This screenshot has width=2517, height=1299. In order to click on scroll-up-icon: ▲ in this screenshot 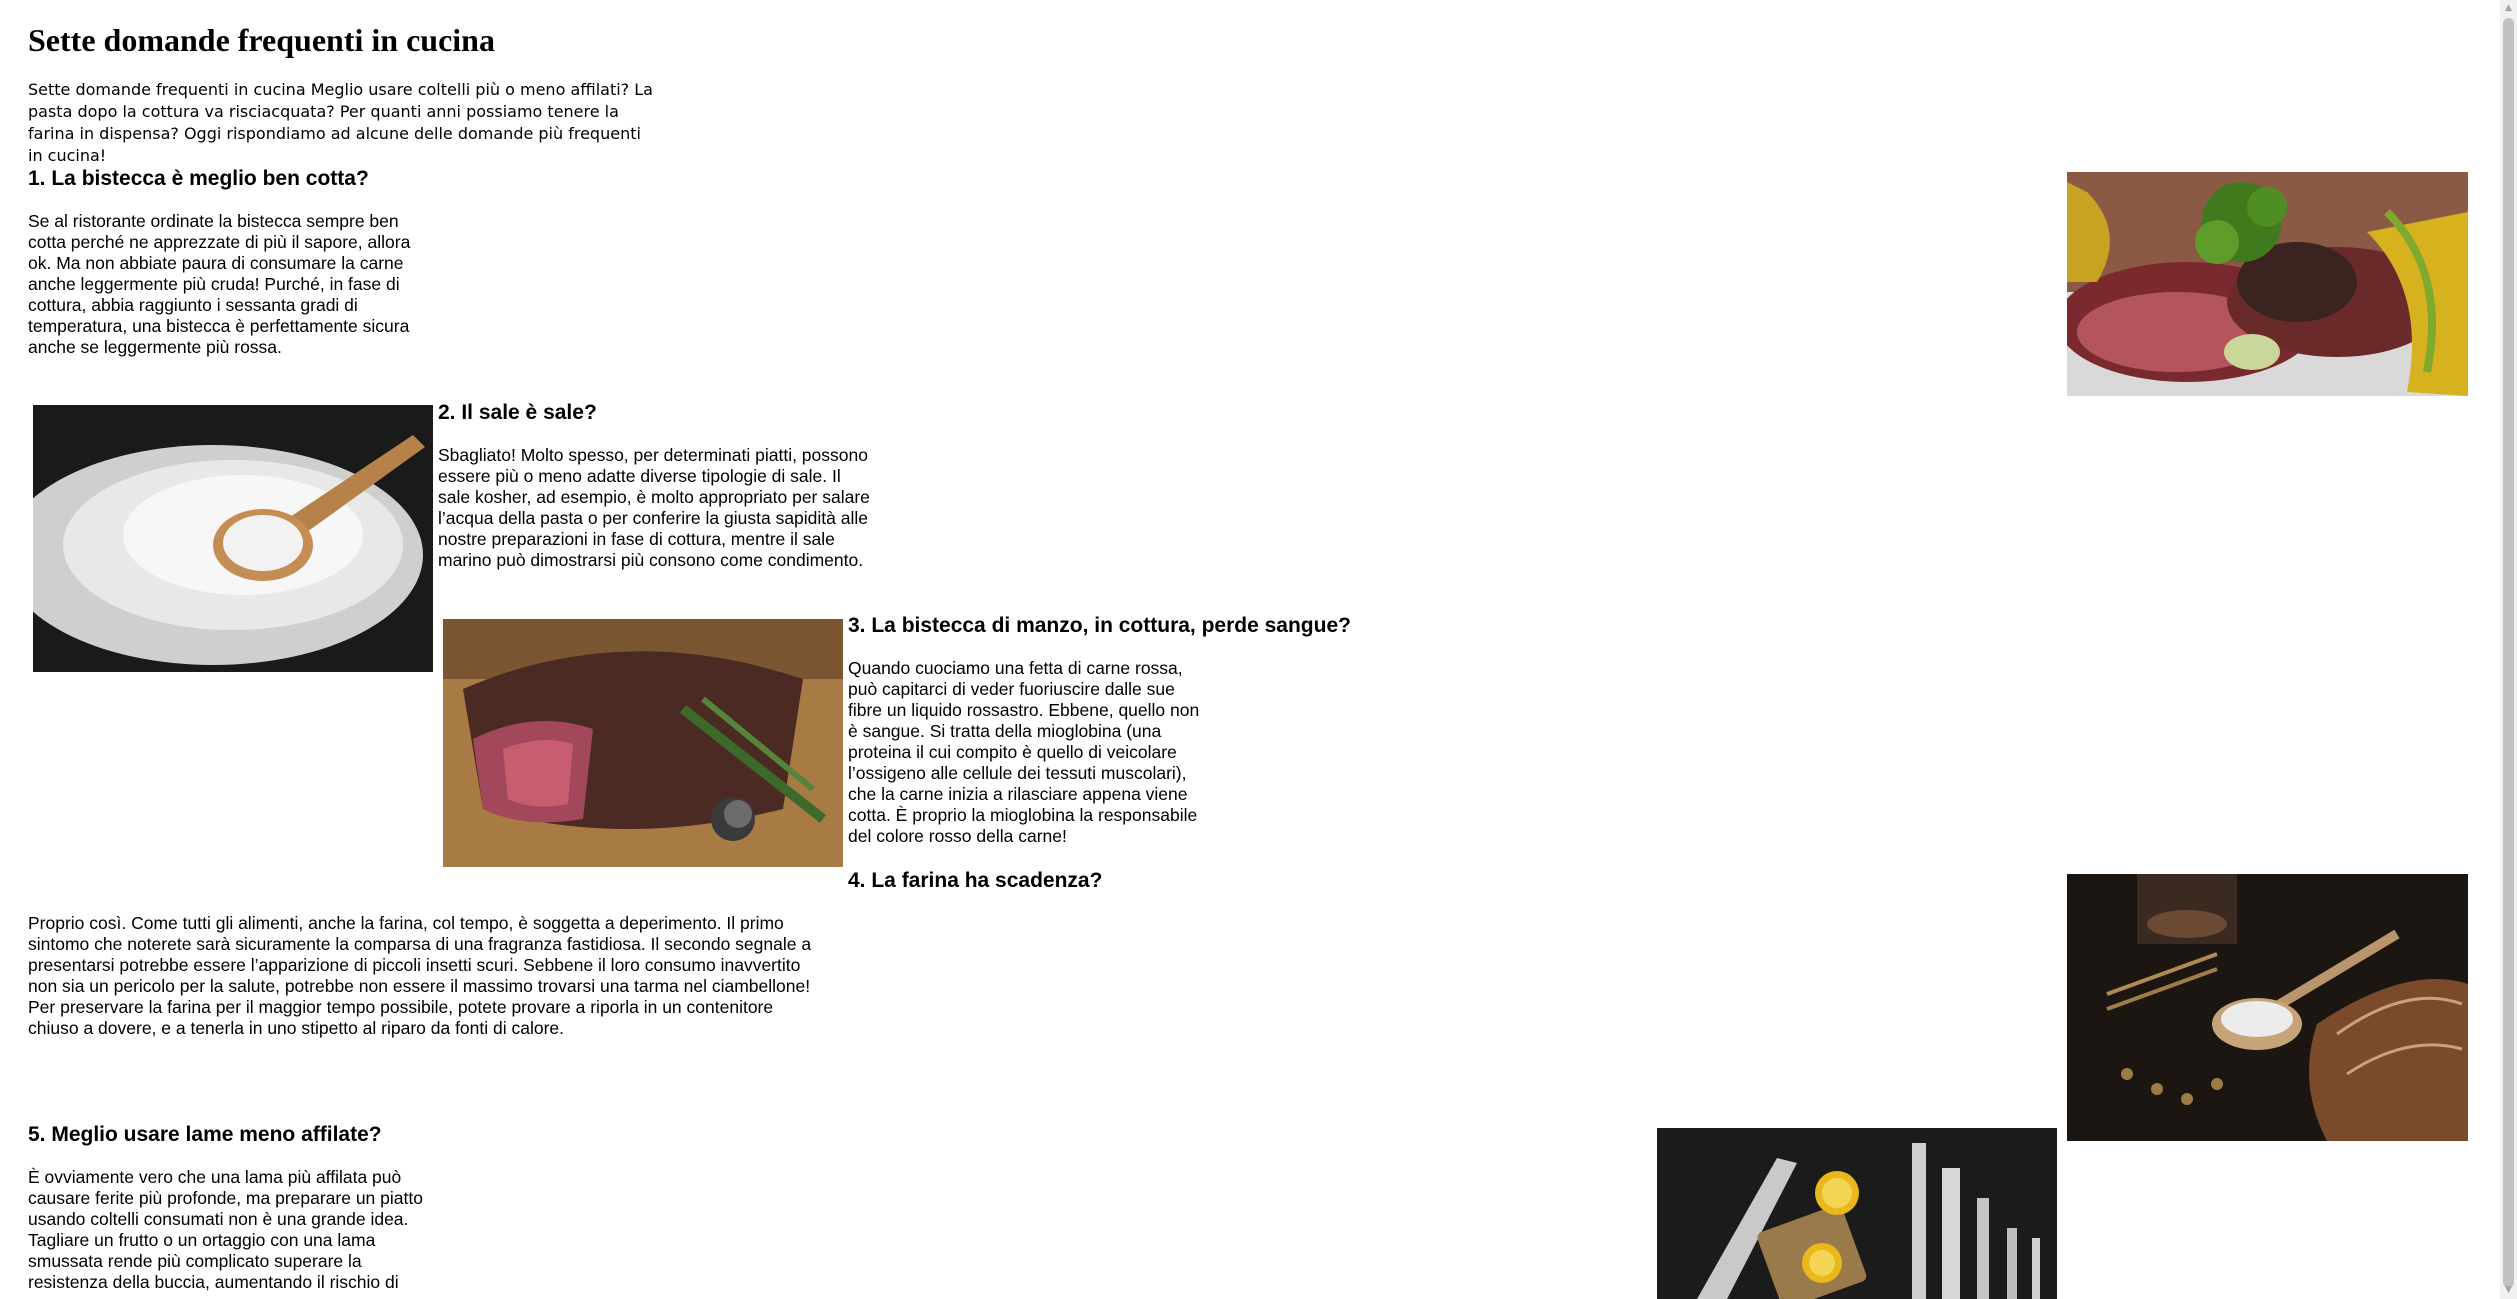, I will do `click(2508, 8)`.